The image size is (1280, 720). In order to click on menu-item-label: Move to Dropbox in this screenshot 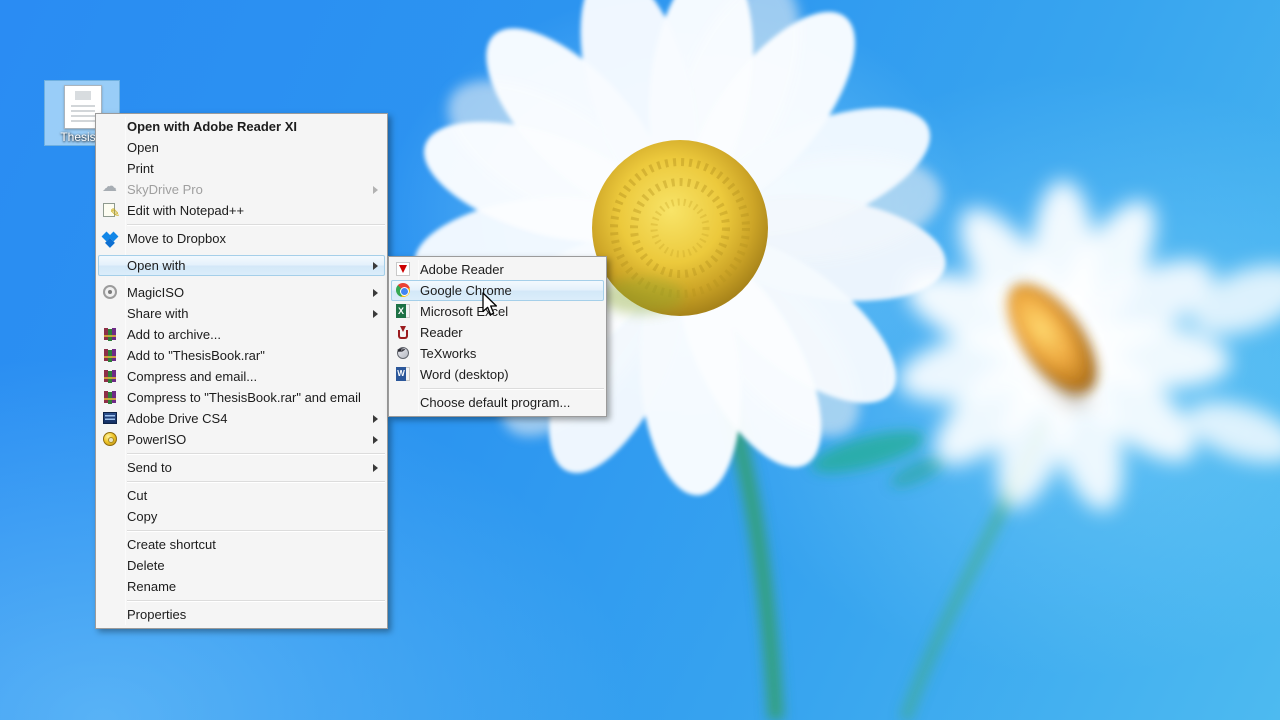, I will do `click(176, 238)`.